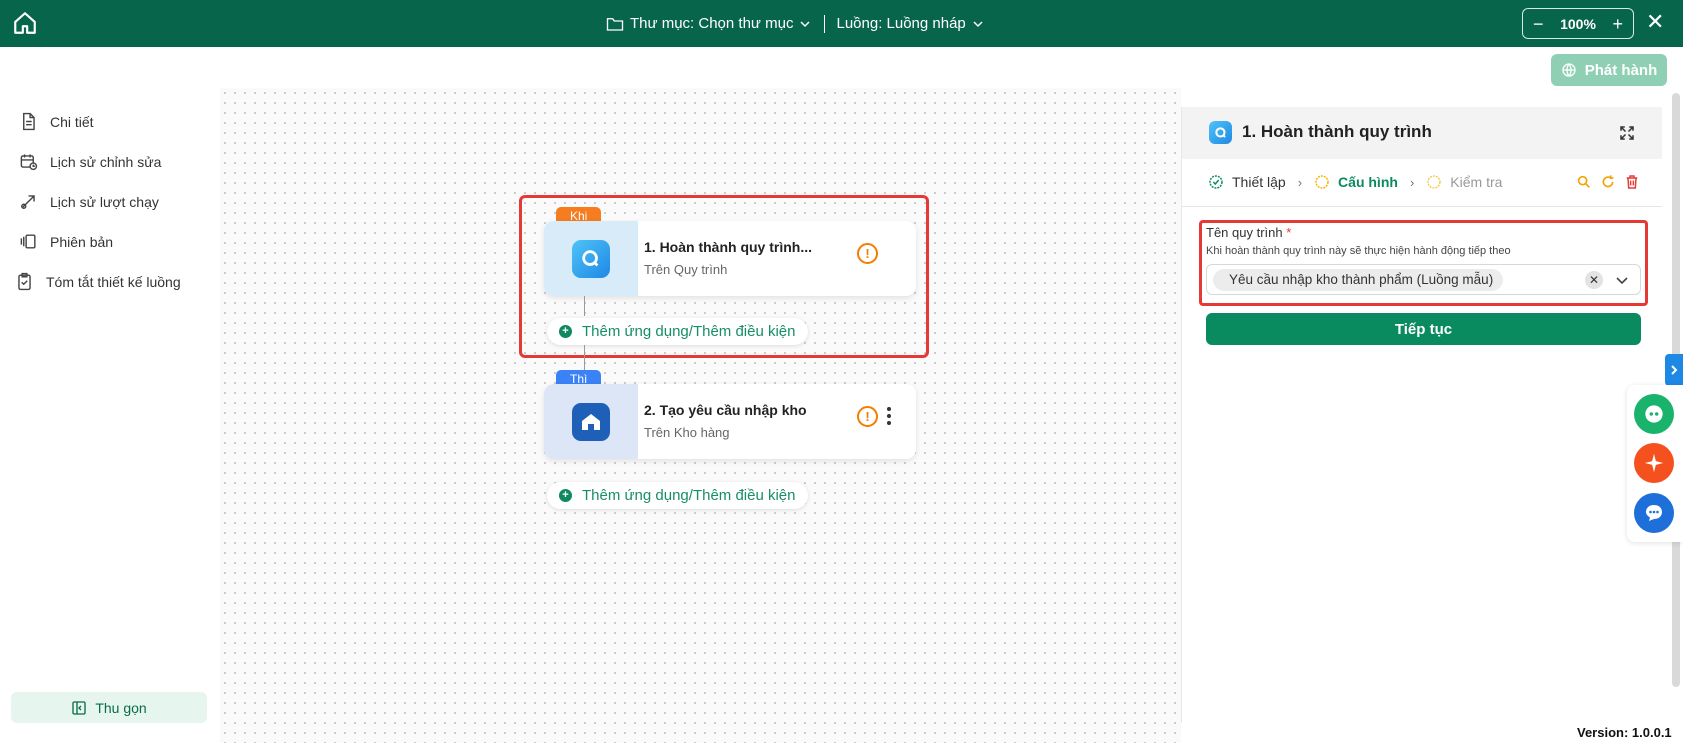 This screenshot has height=743, width=1683. I want to click on trash-icon, so click(1632, 182).